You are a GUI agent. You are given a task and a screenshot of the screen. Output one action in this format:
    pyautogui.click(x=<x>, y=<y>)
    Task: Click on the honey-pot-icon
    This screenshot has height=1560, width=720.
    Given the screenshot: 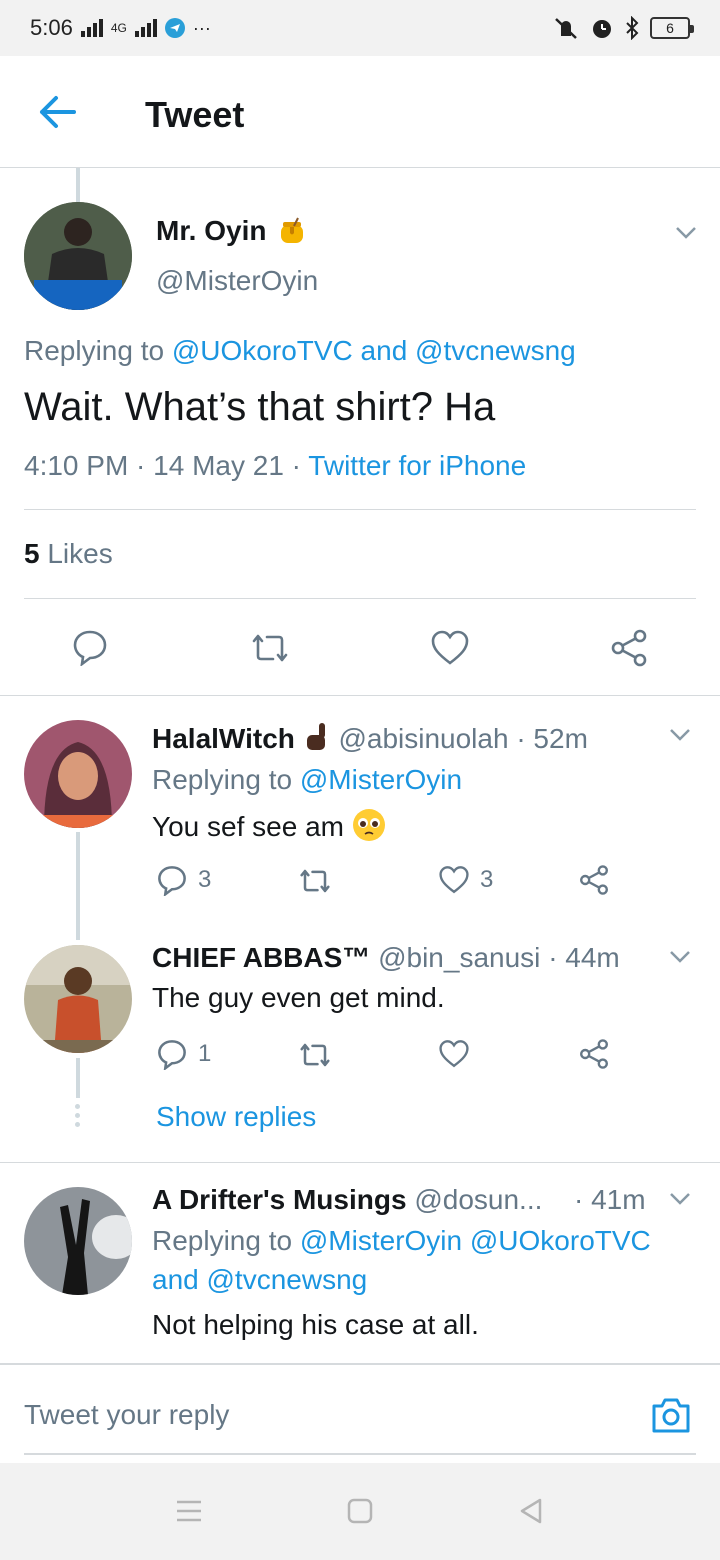 What is the action you would take?
    pyautogui.click(x=292, y=230)
    